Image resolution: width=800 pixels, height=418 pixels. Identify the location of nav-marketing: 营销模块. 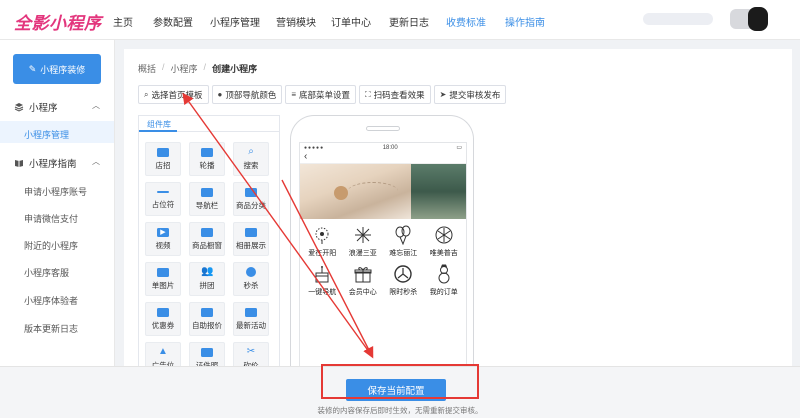
(296, 21).